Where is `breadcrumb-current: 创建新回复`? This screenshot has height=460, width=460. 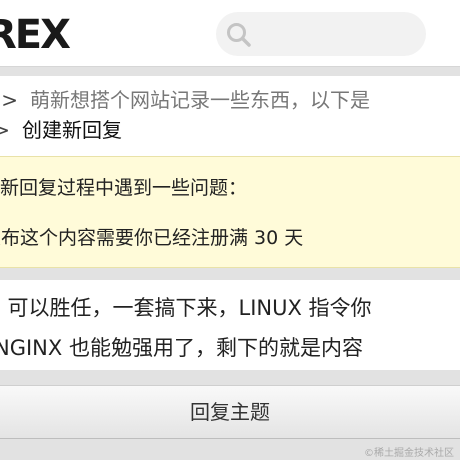
breadcrumb-current: 创建新回复 is located at coordinates (72, 130).